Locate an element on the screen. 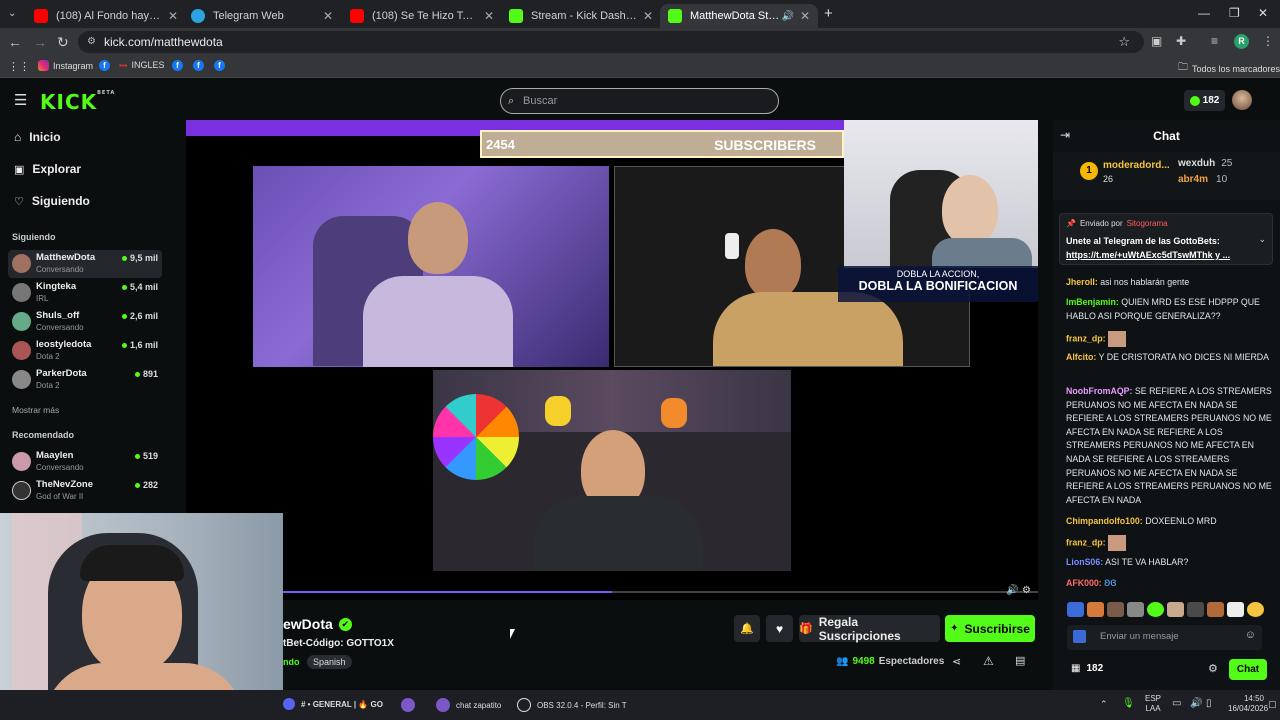 Image resolution: width=1280 pixels, height=720 pixels. notifications-button: 🔔 is located at coordinates (747, 628).